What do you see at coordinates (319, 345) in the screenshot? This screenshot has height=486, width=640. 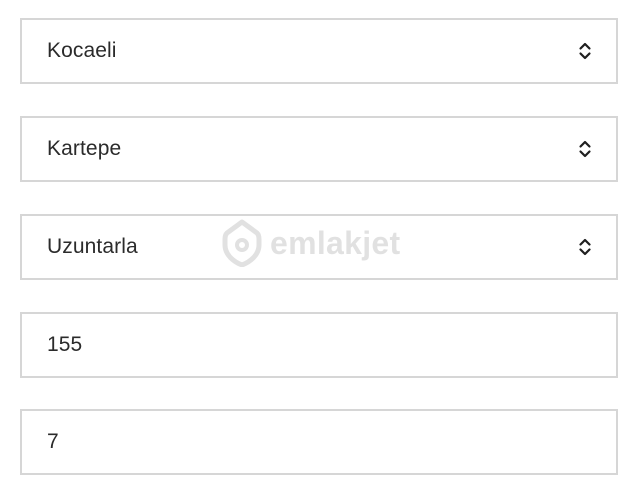 I see `text-input-1: 155` at bounding box center [319, 345].